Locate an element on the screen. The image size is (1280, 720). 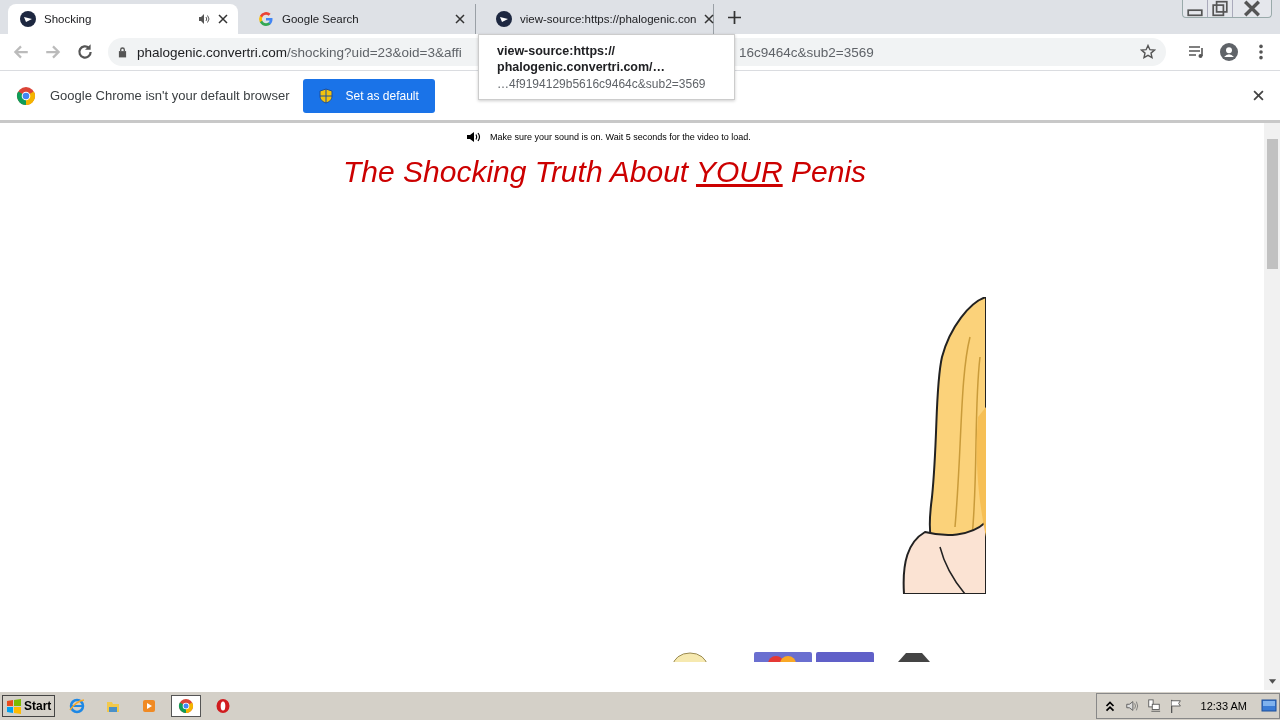
tab-title: Google Search is located at coordinates (321, 19).